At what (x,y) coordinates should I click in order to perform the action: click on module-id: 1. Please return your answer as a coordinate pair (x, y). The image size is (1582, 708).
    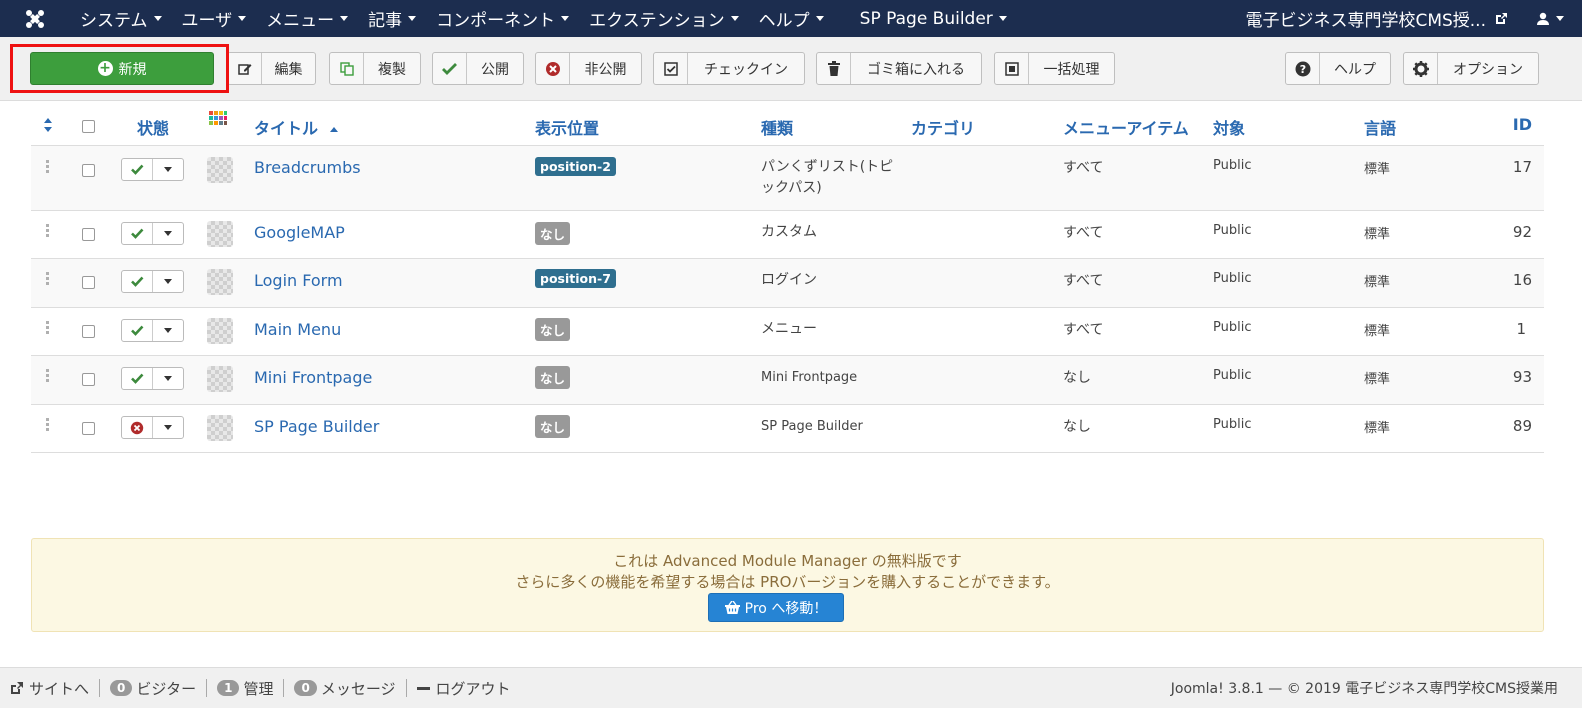
    Looking at the image, I should click on (1521, 329).